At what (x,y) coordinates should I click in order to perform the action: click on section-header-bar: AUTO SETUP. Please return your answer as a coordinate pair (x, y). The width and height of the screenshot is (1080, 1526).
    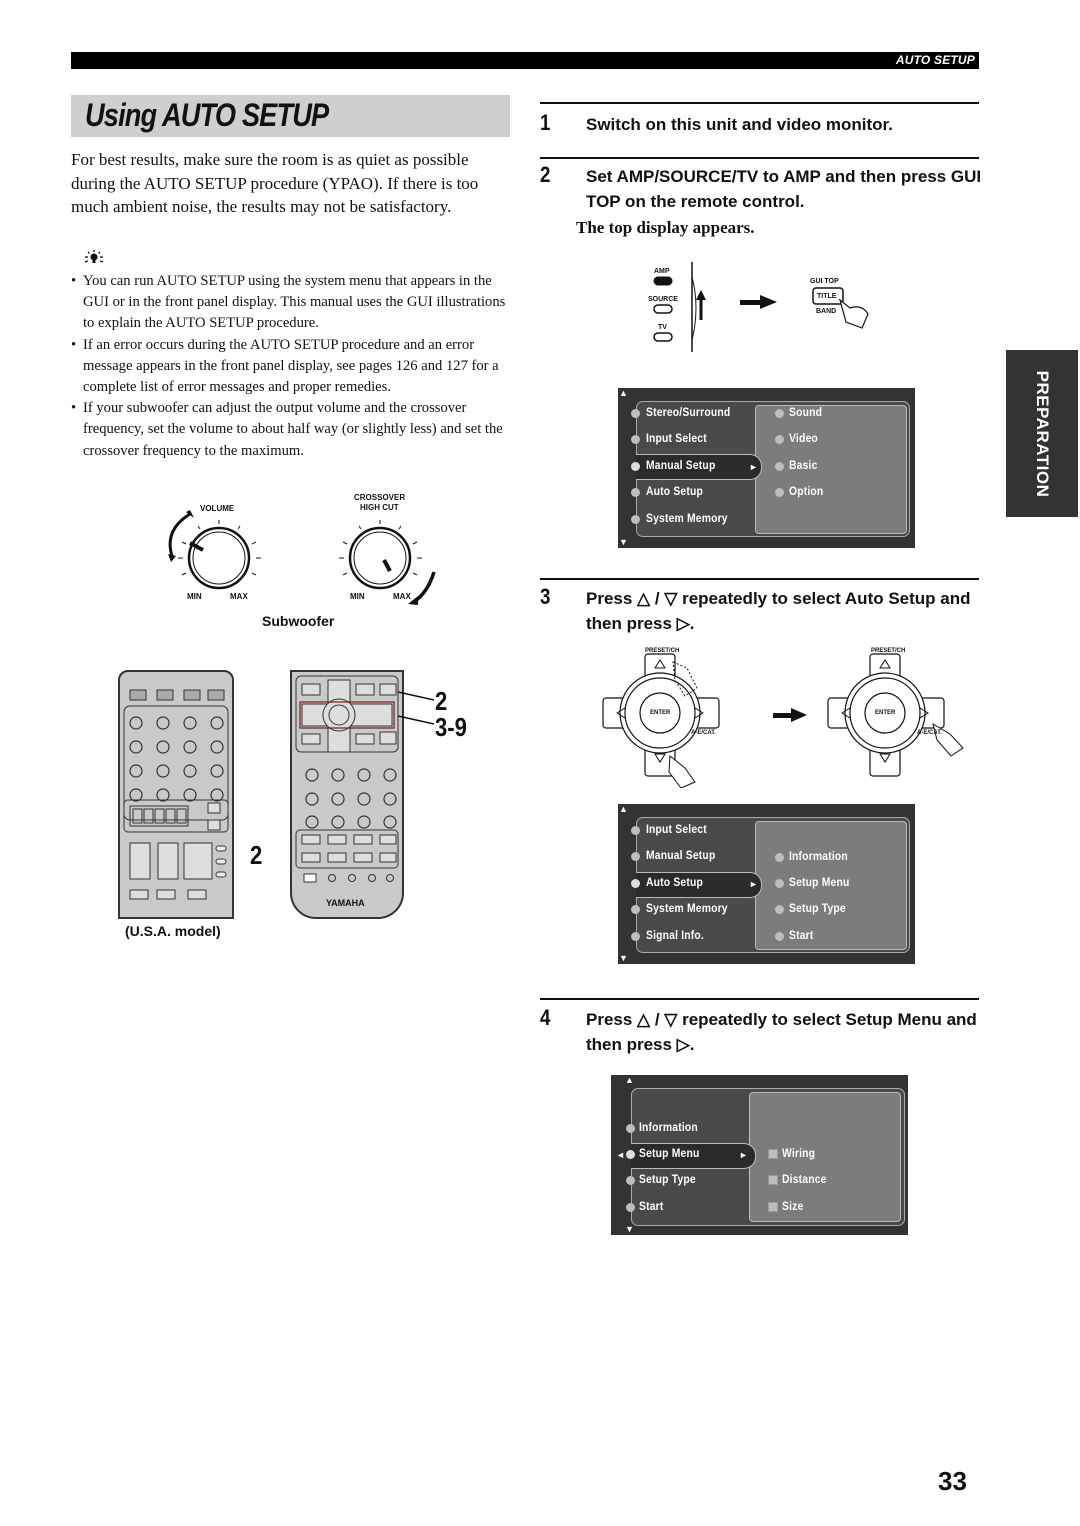
    Looking at the image, I should click on (525, 60).